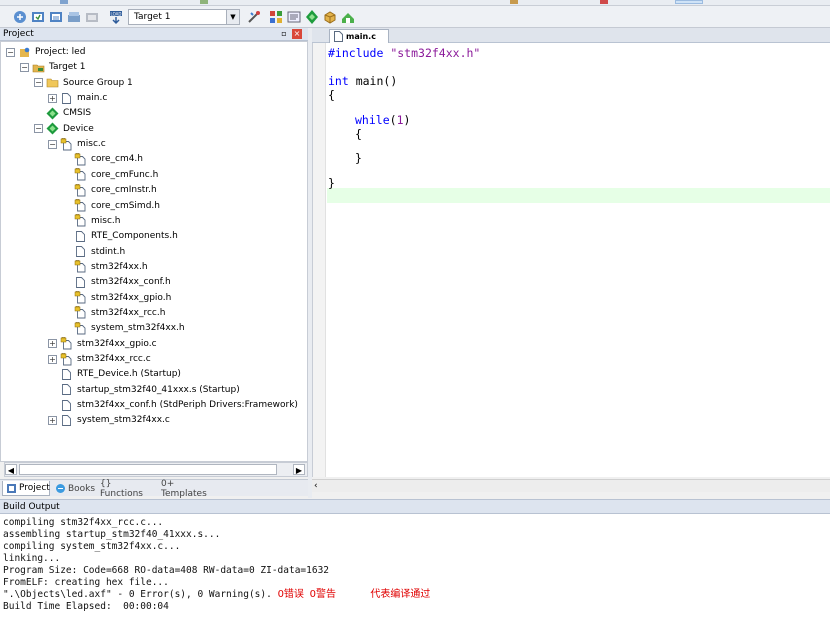 The width and height of the screenshot is (830, 625). What do you see at coordinates (373, 81) in the screenshot?
I see `code-text: main()` at bounding box center [373, 81].